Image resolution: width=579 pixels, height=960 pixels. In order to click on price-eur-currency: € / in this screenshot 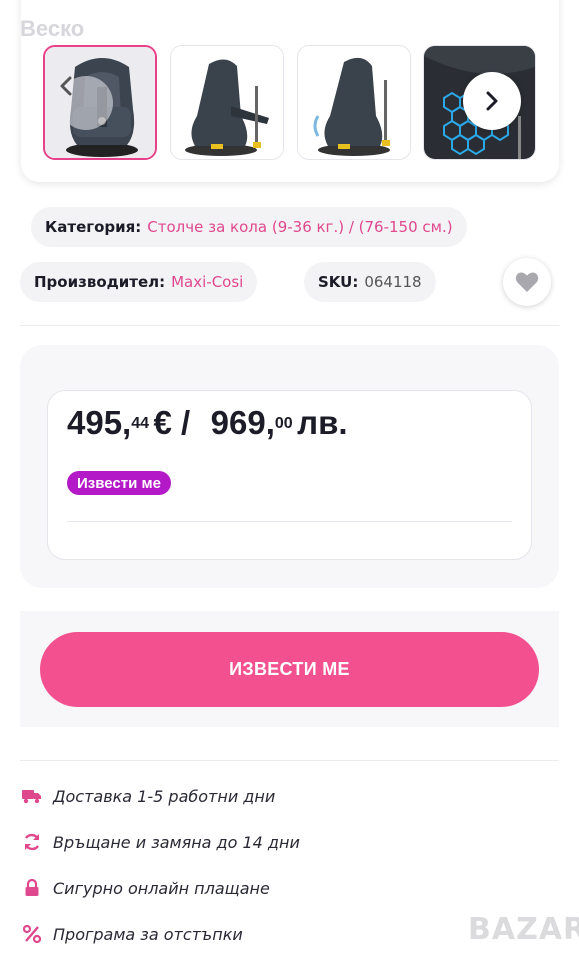, I will do `click(172, 422)`.